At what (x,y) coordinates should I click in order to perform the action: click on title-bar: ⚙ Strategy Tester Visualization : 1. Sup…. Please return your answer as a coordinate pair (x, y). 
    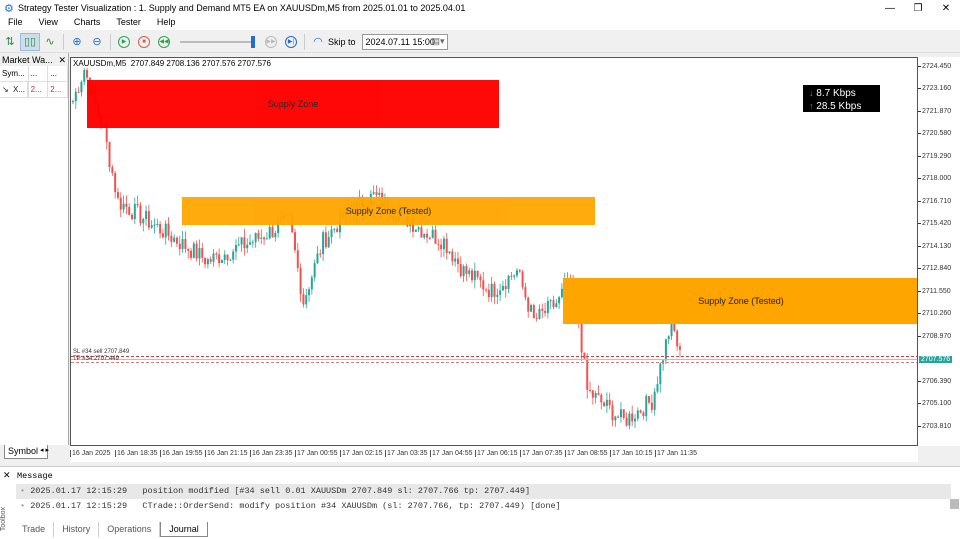
    Looking at the image, I should click on (480, 8).